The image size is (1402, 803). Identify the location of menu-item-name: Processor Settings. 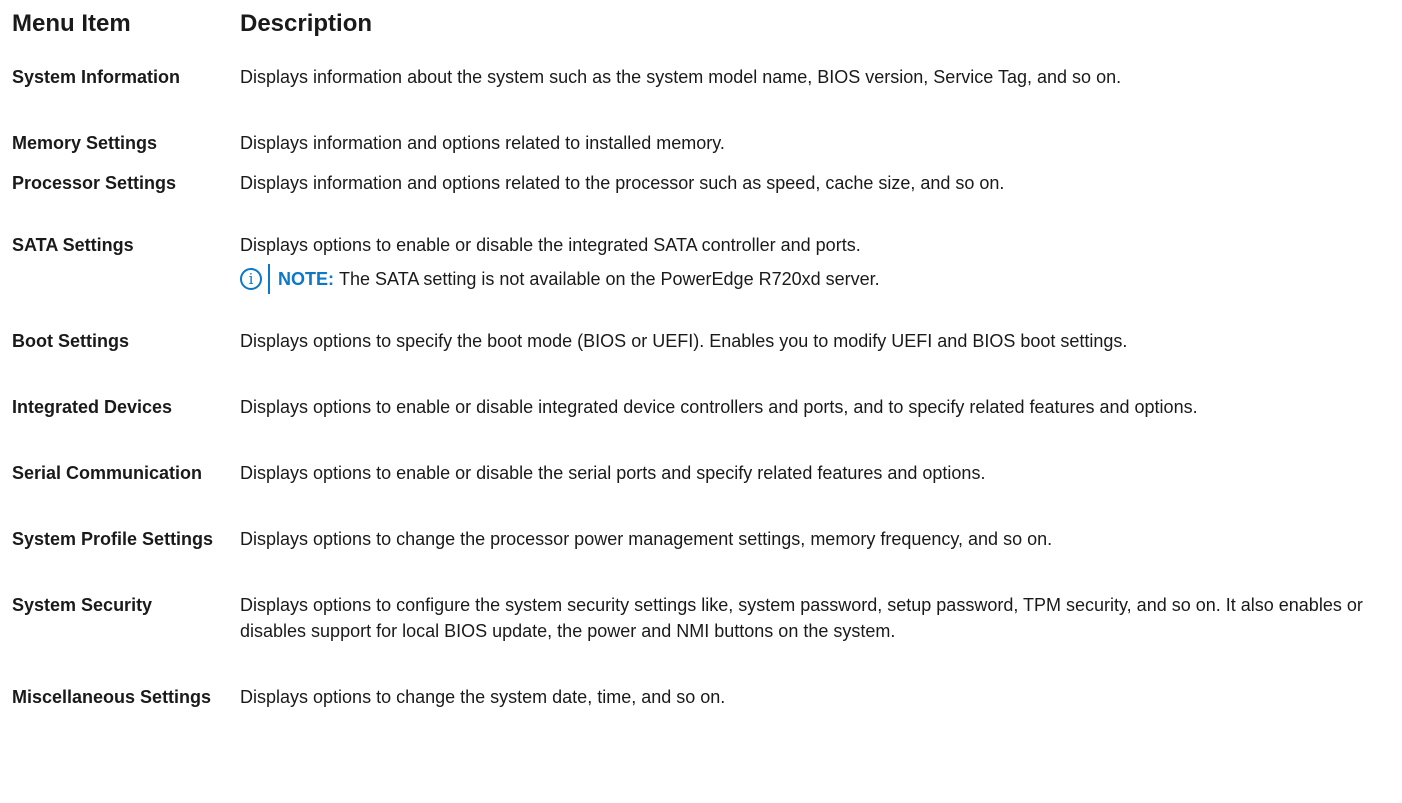
(94, 183).